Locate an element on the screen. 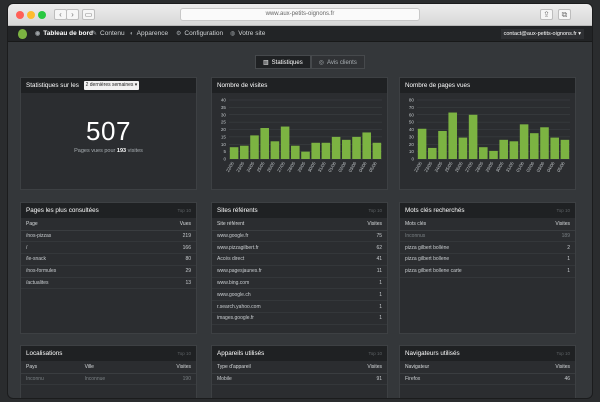 The image size is (600, 402). table-cell: Inconnus is located at coordinates (464, 236).